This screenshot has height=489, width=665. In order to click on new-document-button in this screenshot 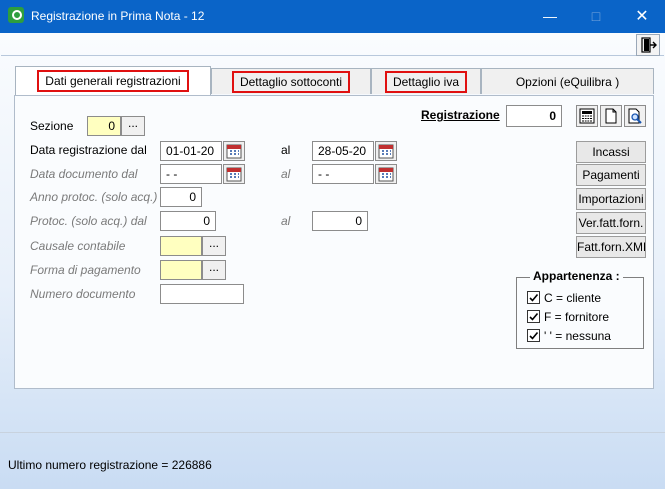, I will do `click(611, 116)`.